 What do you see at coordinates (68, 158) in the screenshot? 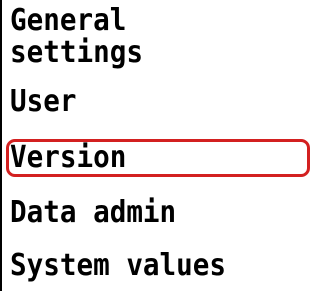
I see `menu-item-version: Version` at bounding box center [68, 158].